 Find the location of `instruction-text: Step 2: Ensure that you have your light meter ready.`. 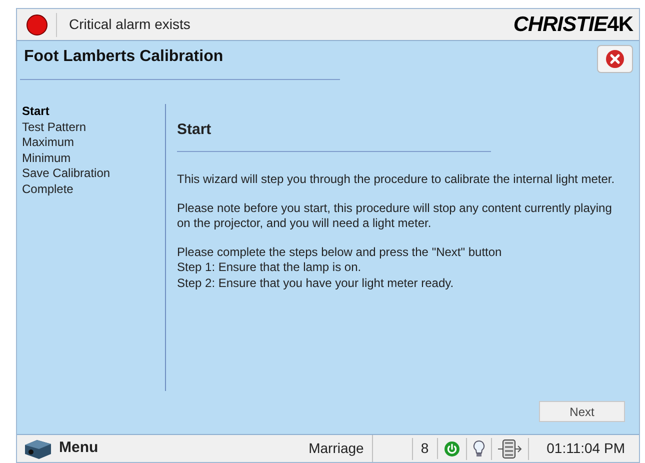

instruction-text: Step 2: Ensure that you have your light meter ready. is located at coordinates (316, 283).